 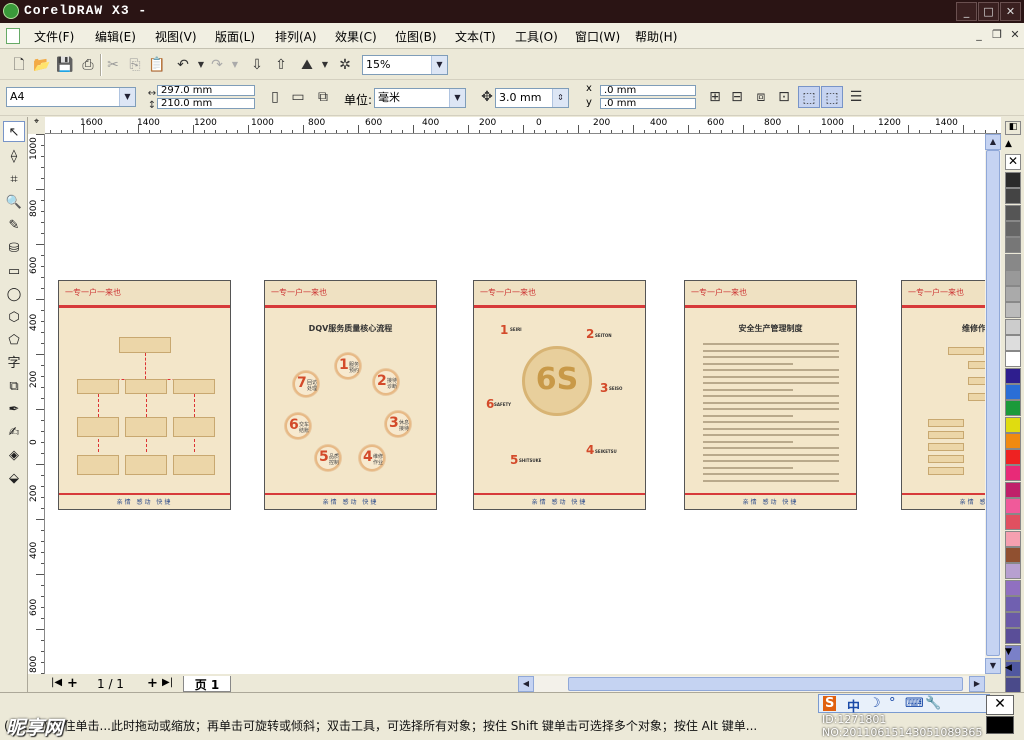 What do you see at coordinates (206, 103) in the screenshot?
I see `page-height-field: 210.0 mm` at bounding box center [206, 103].